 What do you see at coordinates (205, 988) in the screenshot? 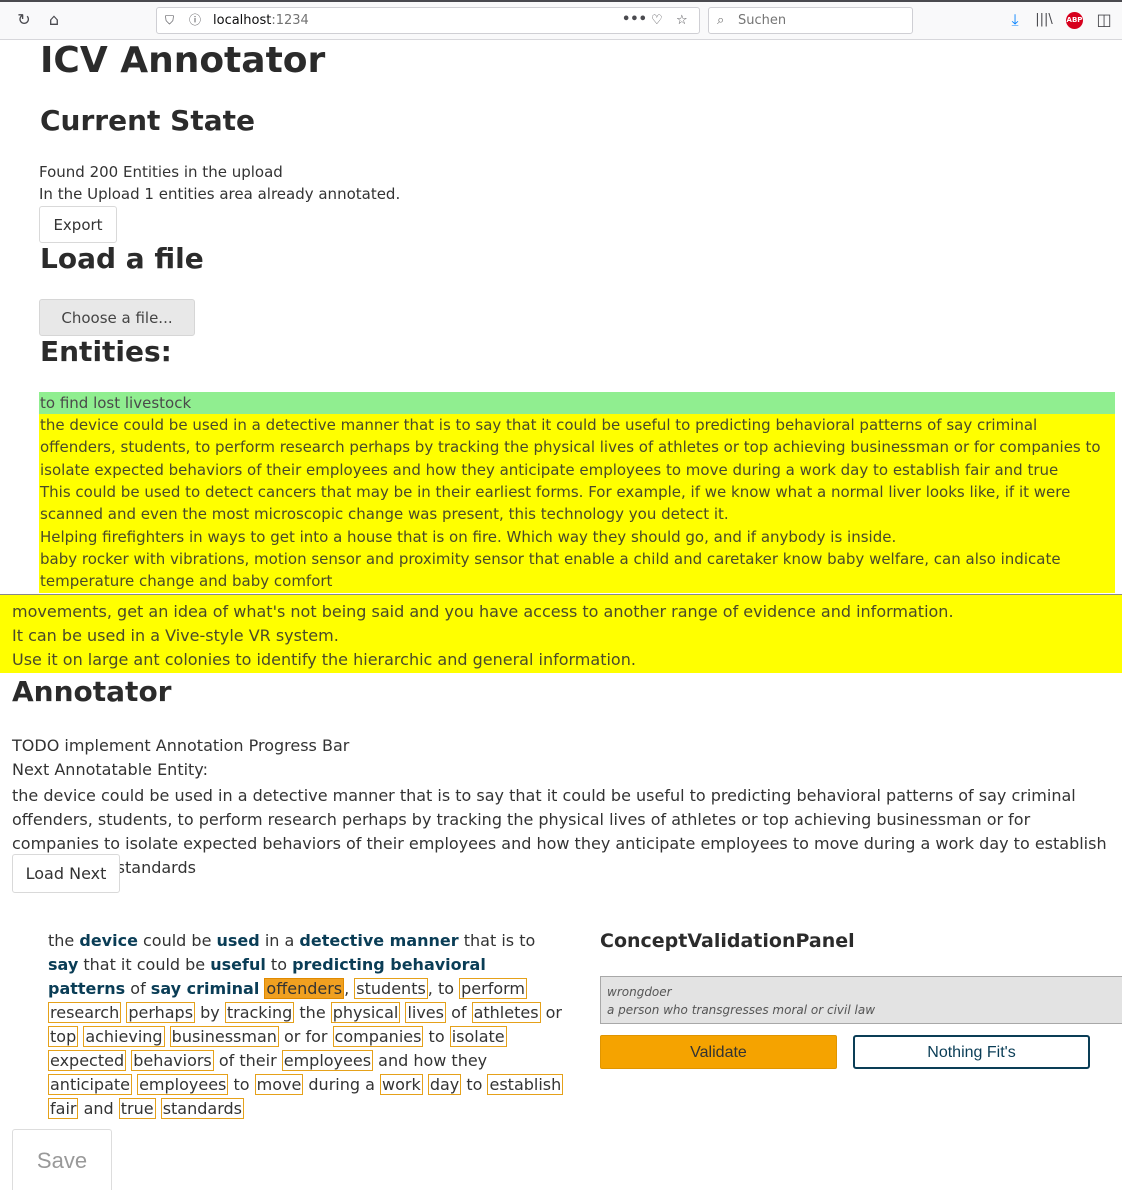
I see `concept-phrase: say criminal` at bounding box center [205, 988].